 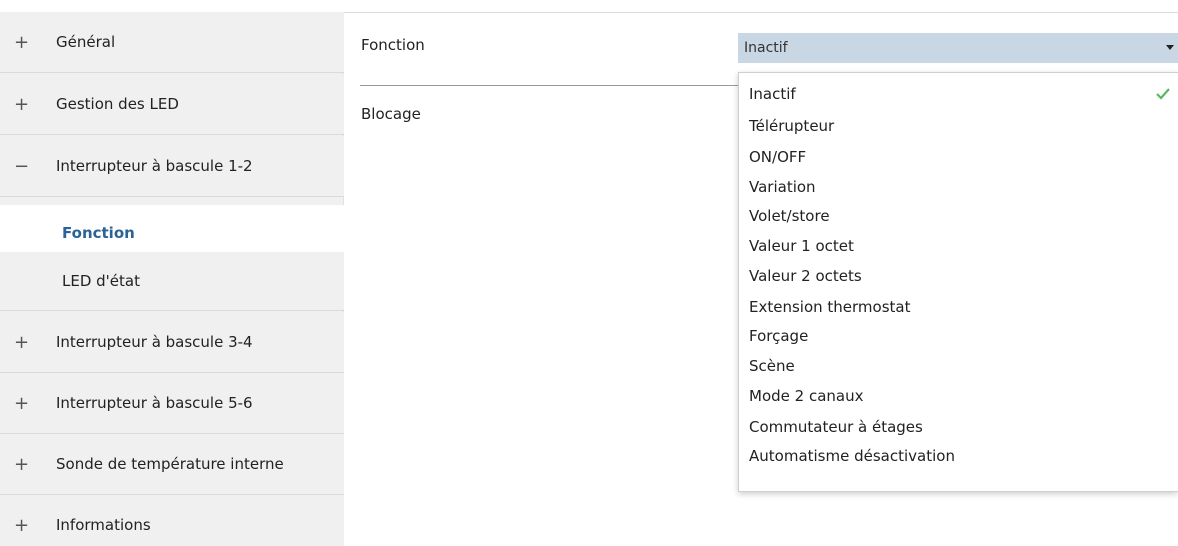 I want to click on sidebar-item-gestion-led: + Gestion des LED, so click(x=172, y=104).